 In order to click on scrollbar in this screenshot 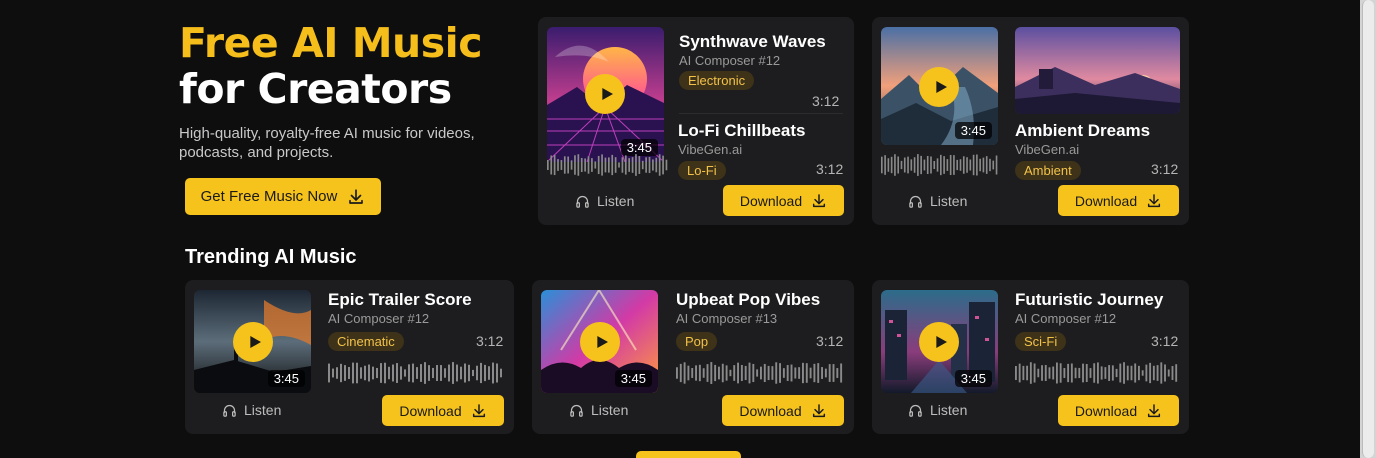, I will do `click(1368, 229)`.